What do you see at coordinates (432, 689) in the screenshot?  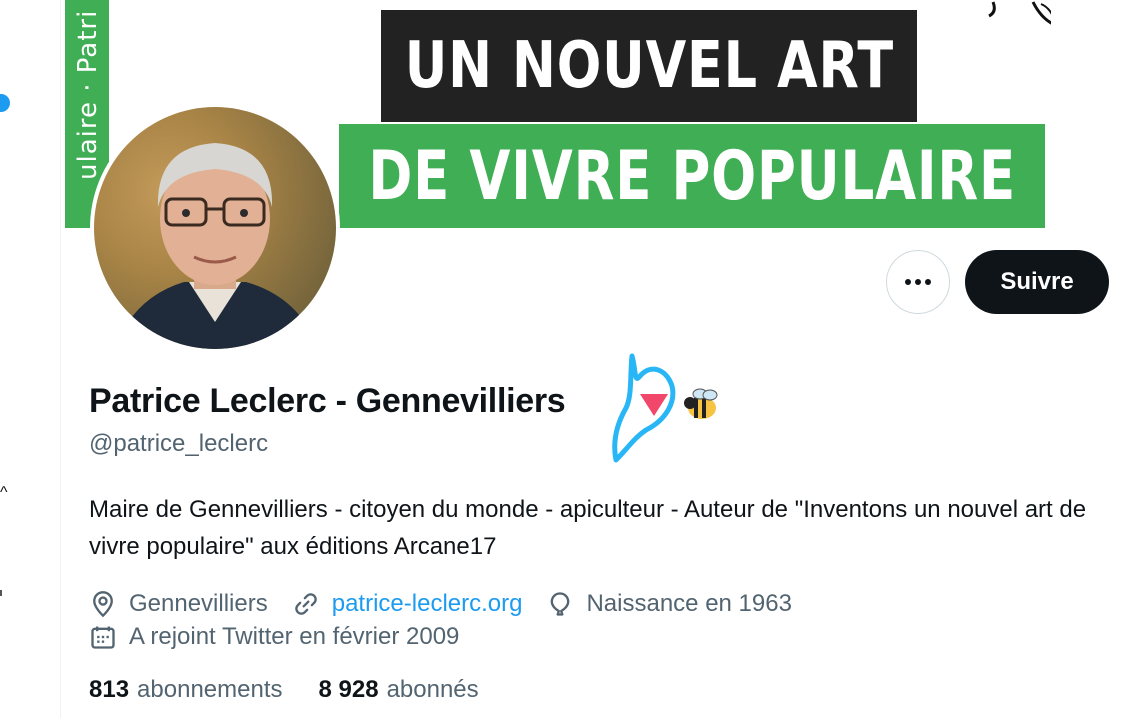 I see `followers-label: abonnés` at bounding box center [432, 689].